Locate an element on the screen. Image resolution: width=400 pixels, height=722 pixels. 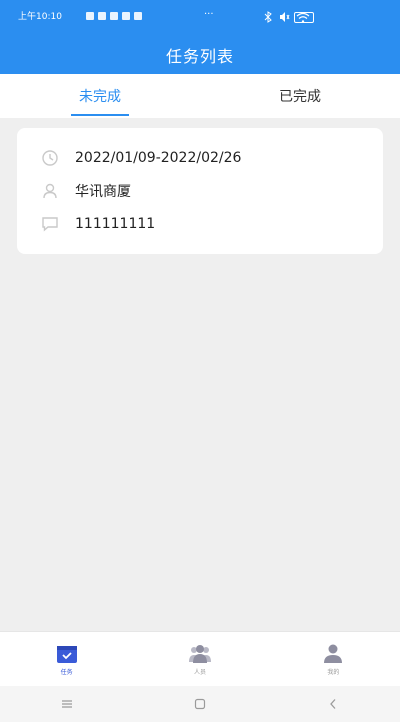
system-navigation-bar is located at coordinates (200, 704).